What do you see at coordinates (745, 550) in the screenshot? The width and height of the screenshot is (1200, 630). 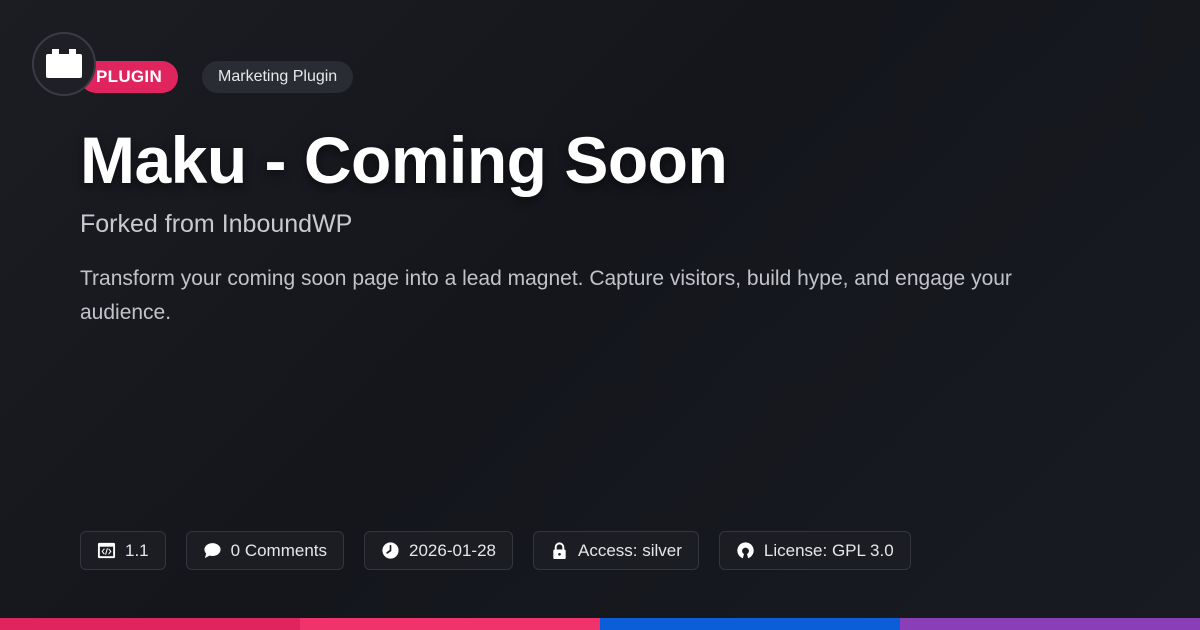 I see `open-source-icon` at bounding box center [745, 550].